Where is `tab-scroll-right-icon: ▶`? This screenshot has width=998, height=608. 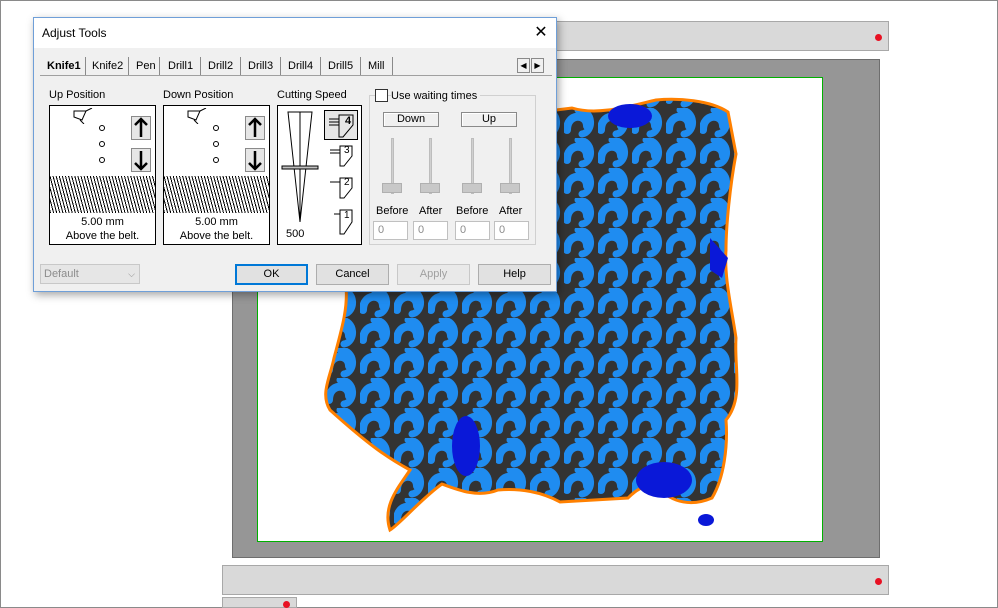
tab-scroll-right-icon: ▶ is located at coordinates (537, 65).